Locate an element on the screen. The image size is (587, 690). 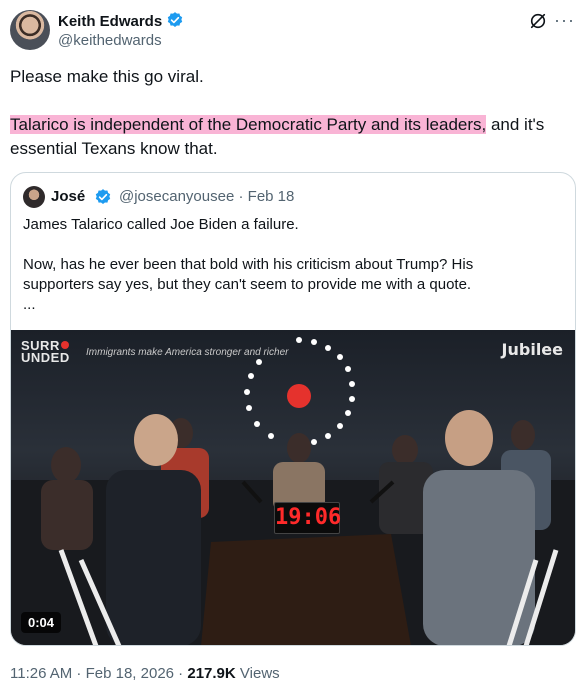
grok-icon is located at coordinates (538, 23).